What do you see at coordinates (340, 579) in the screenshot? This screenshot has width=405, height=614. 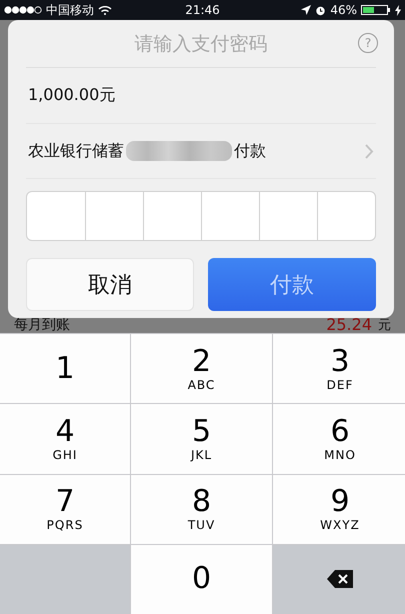 I see `delete-icon` at bounding box center [340, 579].